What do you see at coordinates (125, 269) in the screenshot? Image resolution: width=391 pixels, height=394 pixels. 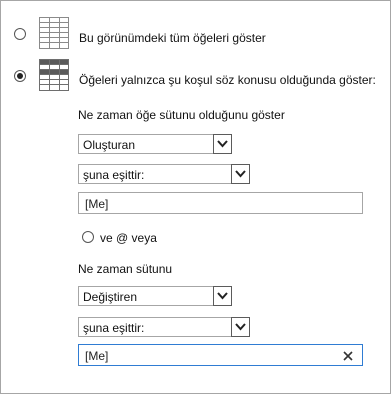 I see `condition2-heading: Ne zaman sütunu` at bounding box center [125, 269].